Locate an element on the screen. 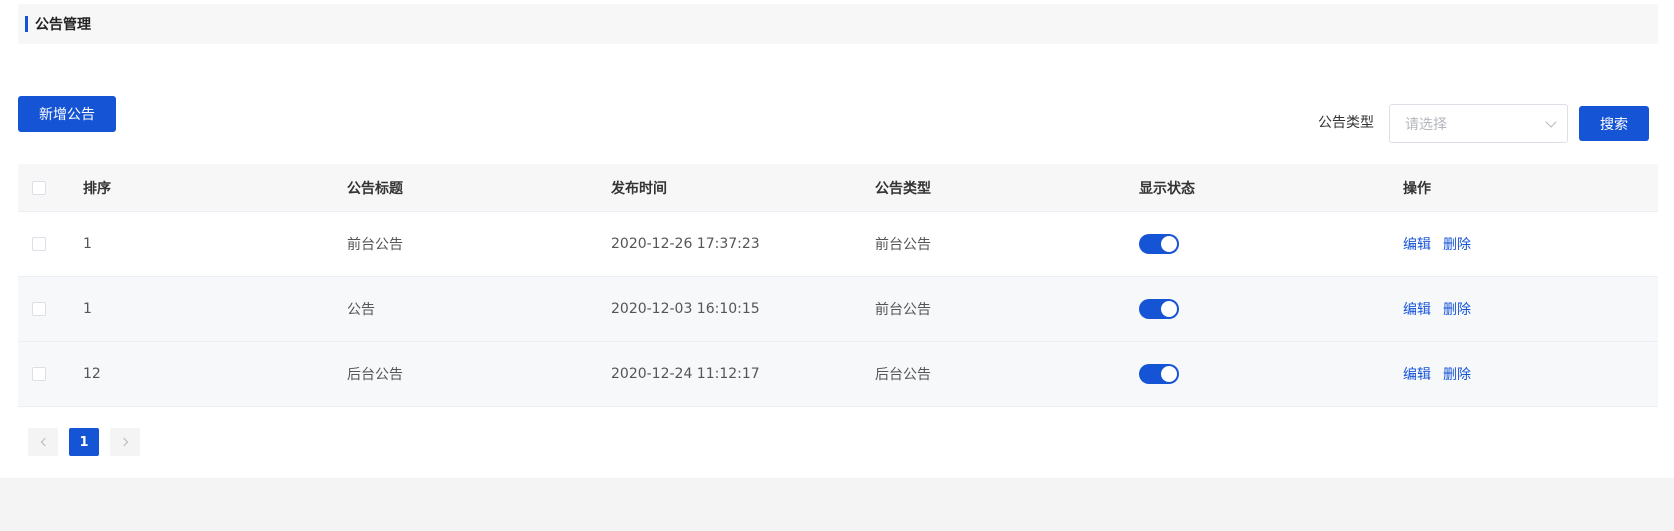 This screenshot has width=1674, height=531. chevron-left-icon is located at coordinates (44, 442).